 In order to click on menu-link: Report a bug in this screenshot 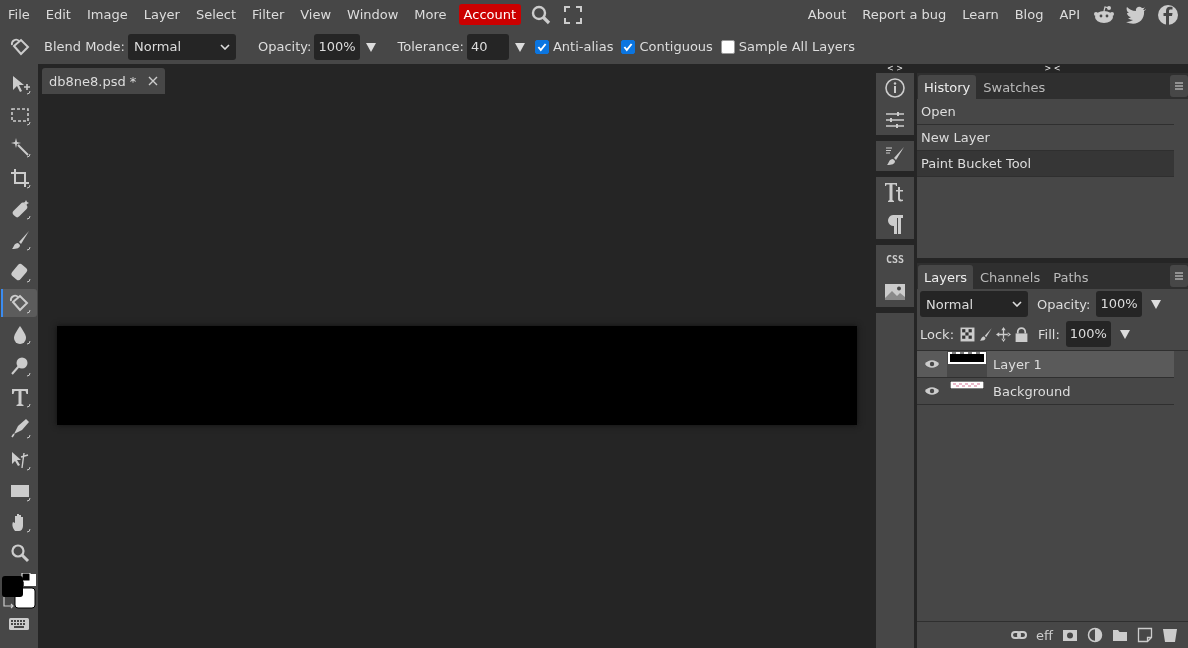, I will do `click(904, 14)`.